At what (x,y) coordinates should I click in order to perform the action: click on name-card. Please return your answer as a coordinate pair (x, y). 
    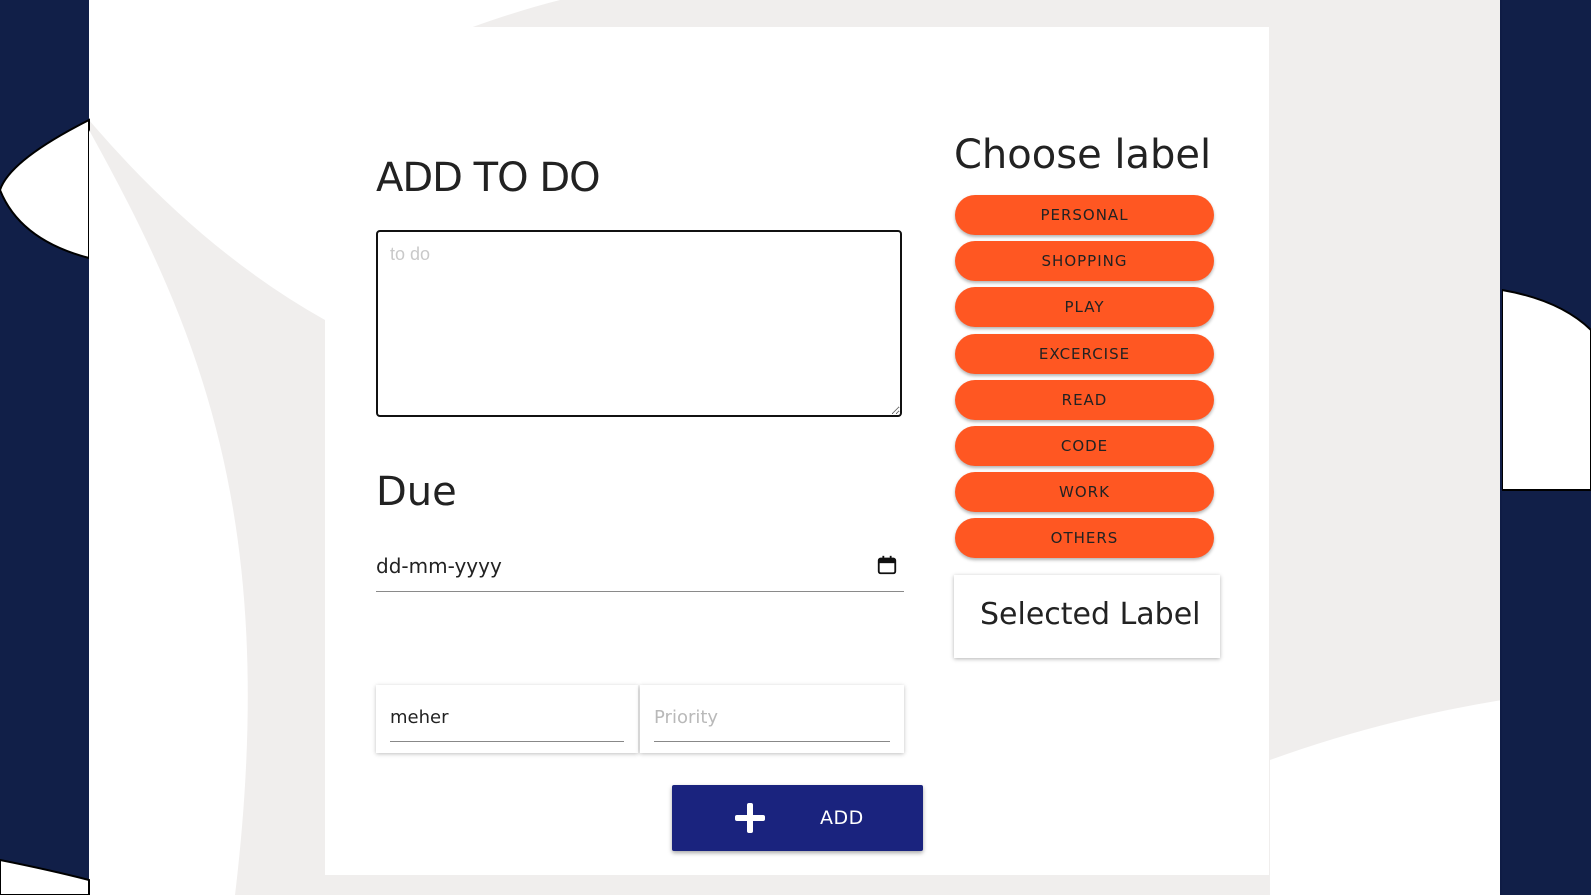
    Looking at the image, I should click on (507, 719).